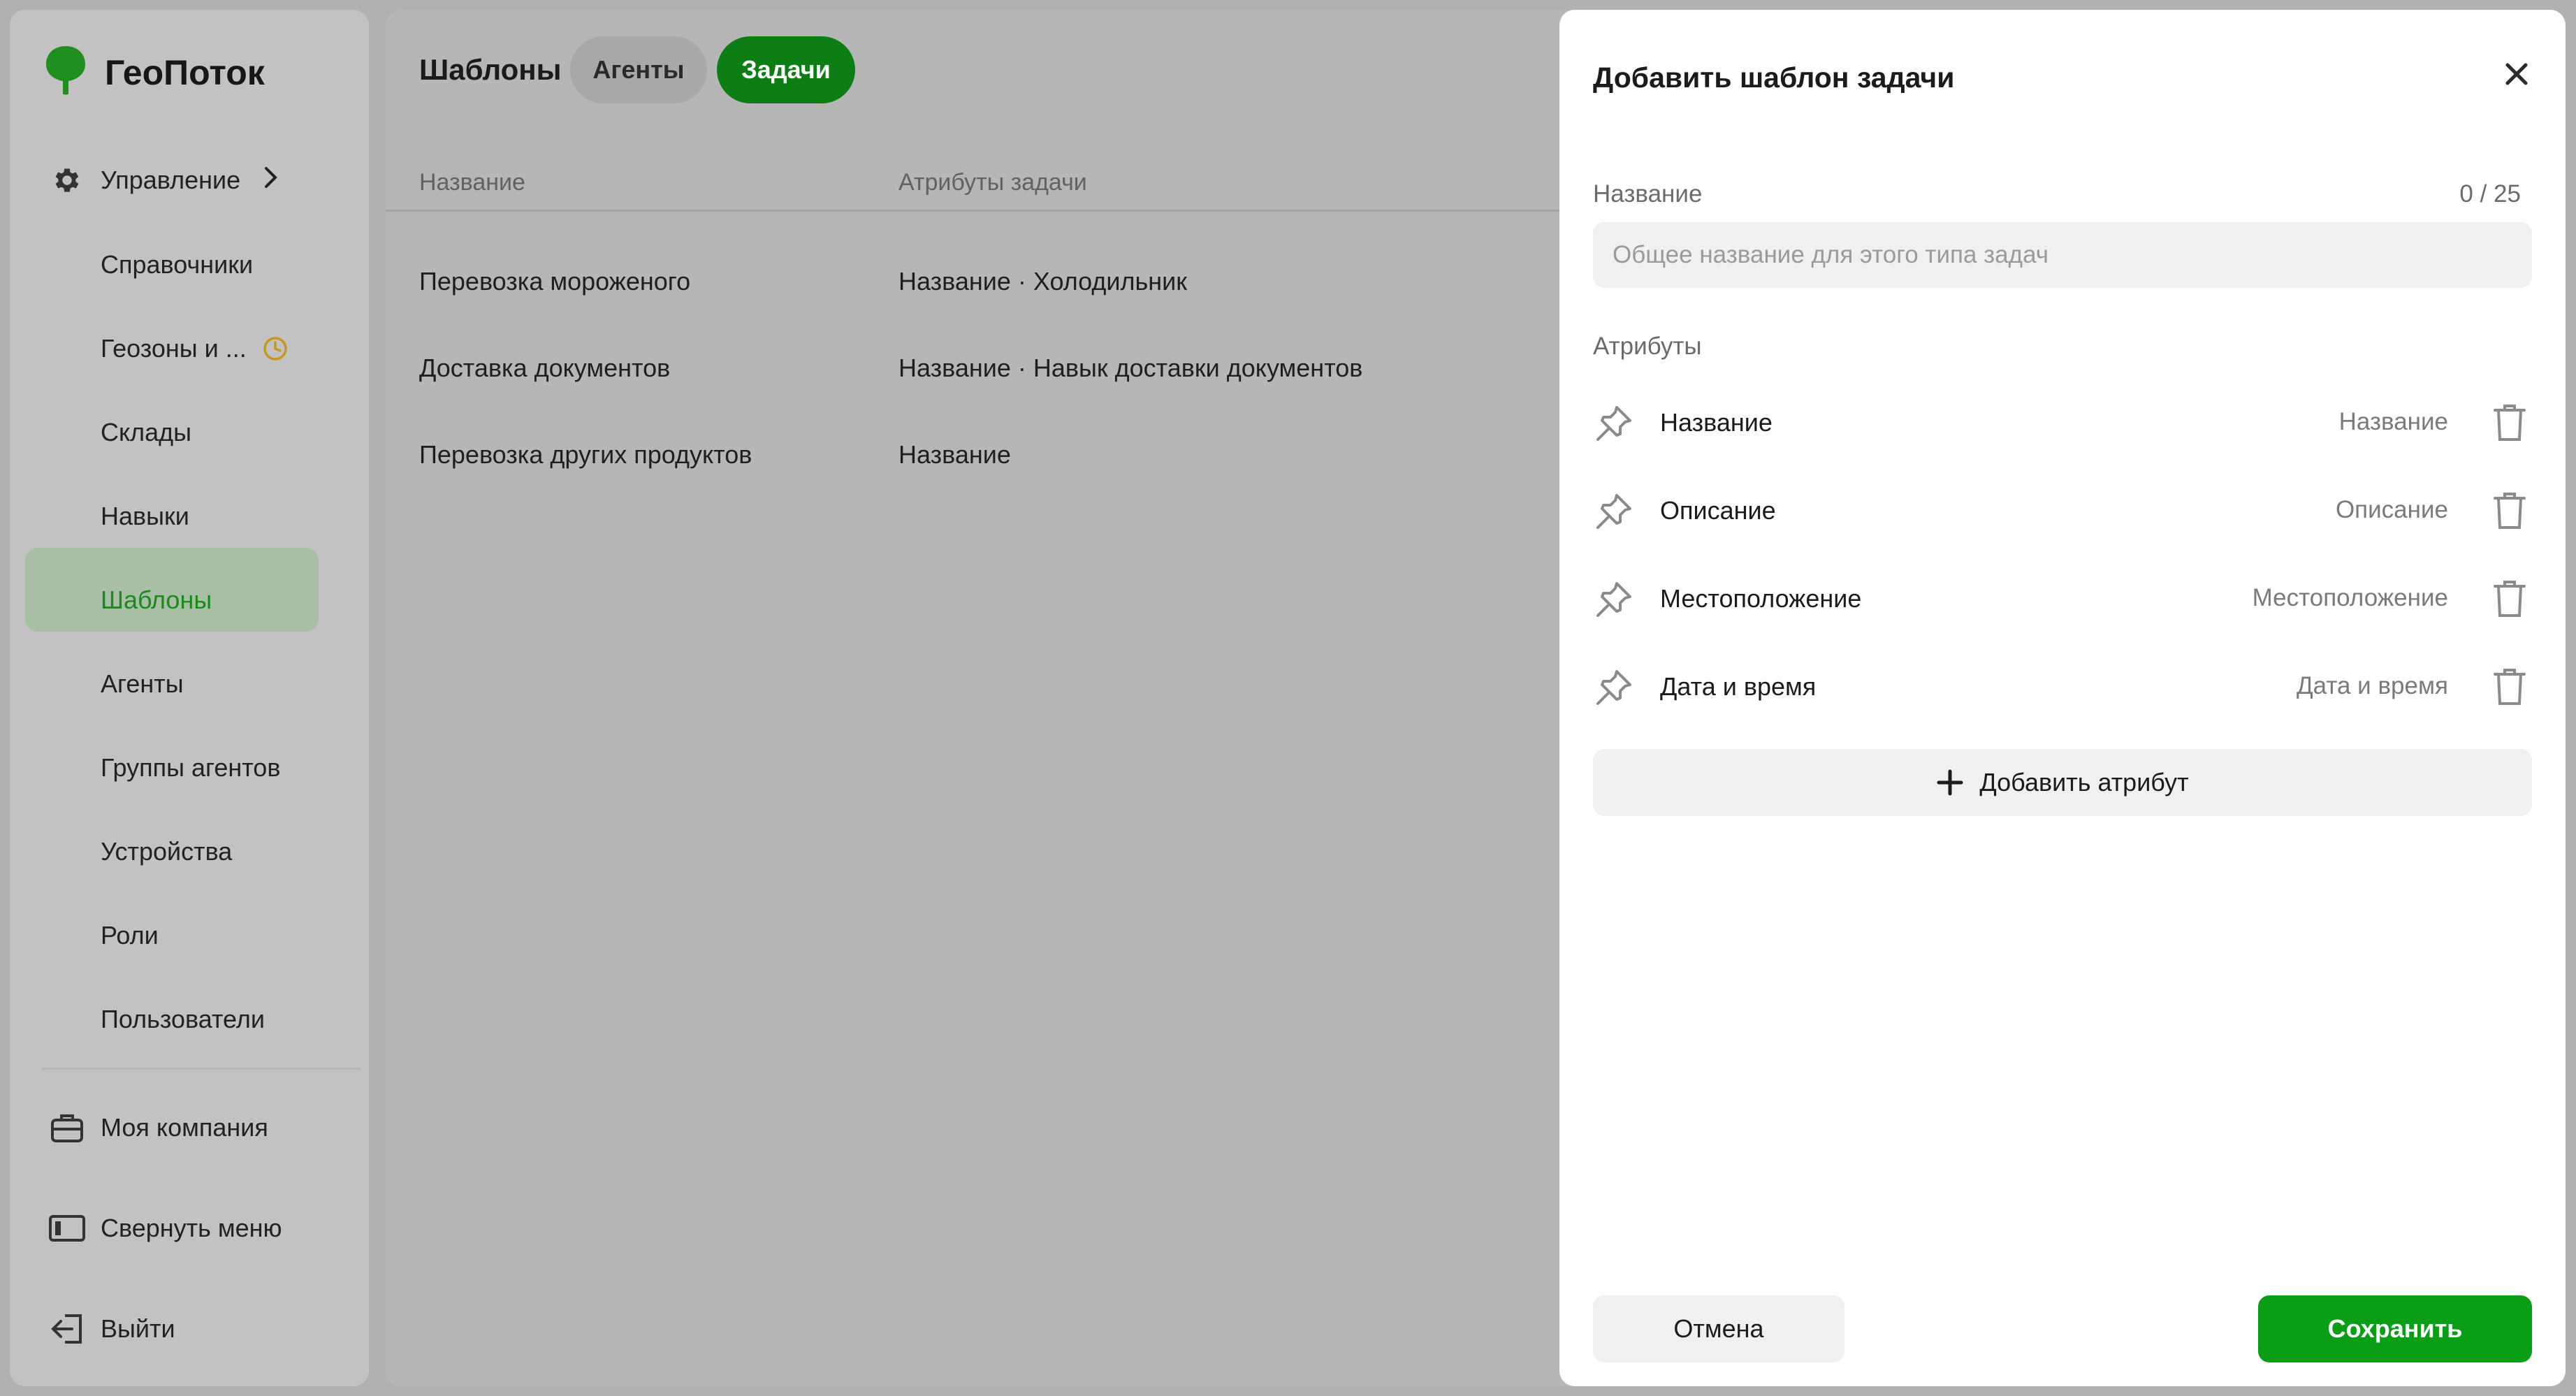 The height and width of the screenshot is (1396, 2576). What do you see at coordinates (184, 1127) in the screenshot?
I see `sidebar-item-label: Моя компания` at bounding box center [184, 1127].